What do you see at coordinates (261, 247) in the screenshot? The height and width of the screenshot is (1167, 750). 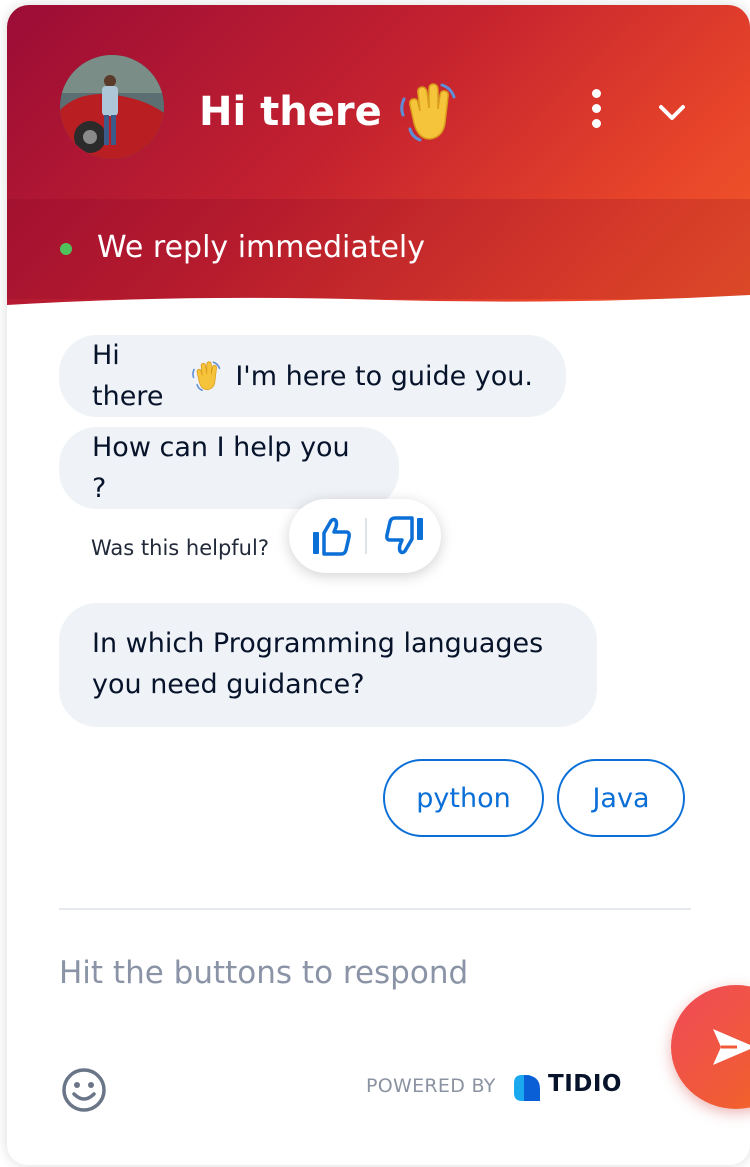 I see `status-text: We reply immediately` at bounding box center [261, 247].